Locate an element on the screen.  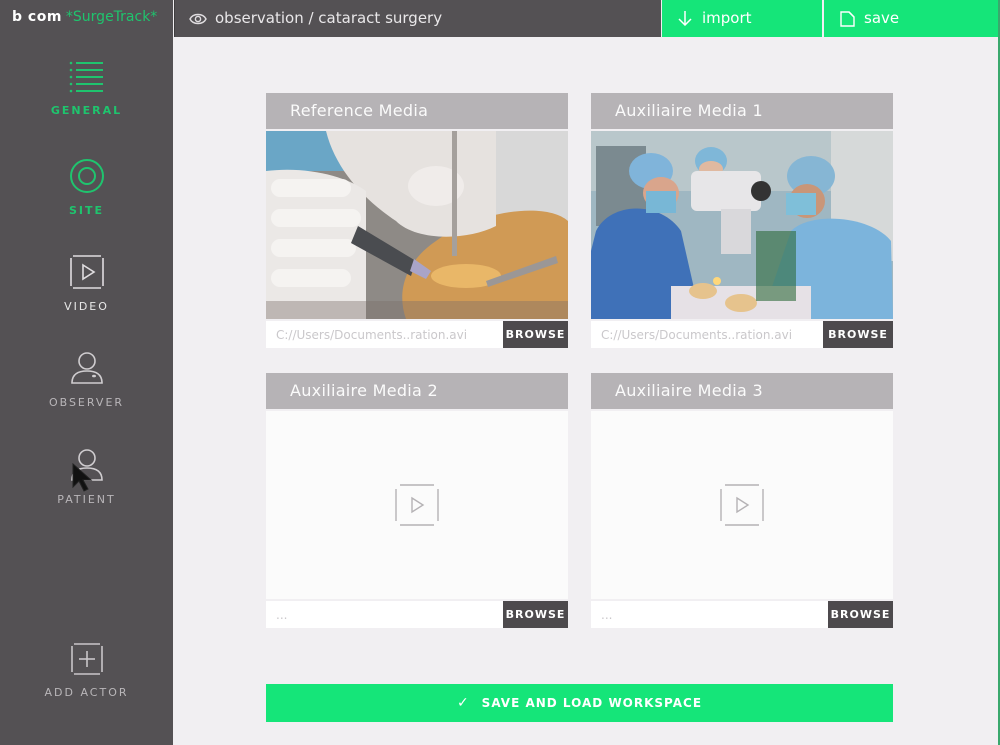
eye-icon is located at coordinates (198, 19).